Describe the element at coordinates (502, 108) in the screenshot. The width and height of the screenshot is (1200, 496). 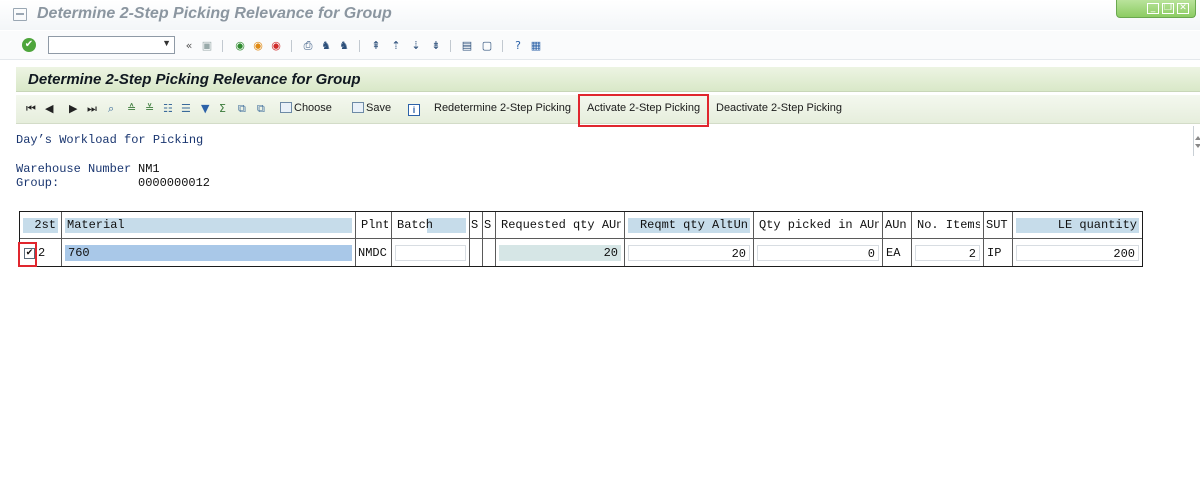
I see `redetermine-button: Redetermine 2-Step Picking` at that location.